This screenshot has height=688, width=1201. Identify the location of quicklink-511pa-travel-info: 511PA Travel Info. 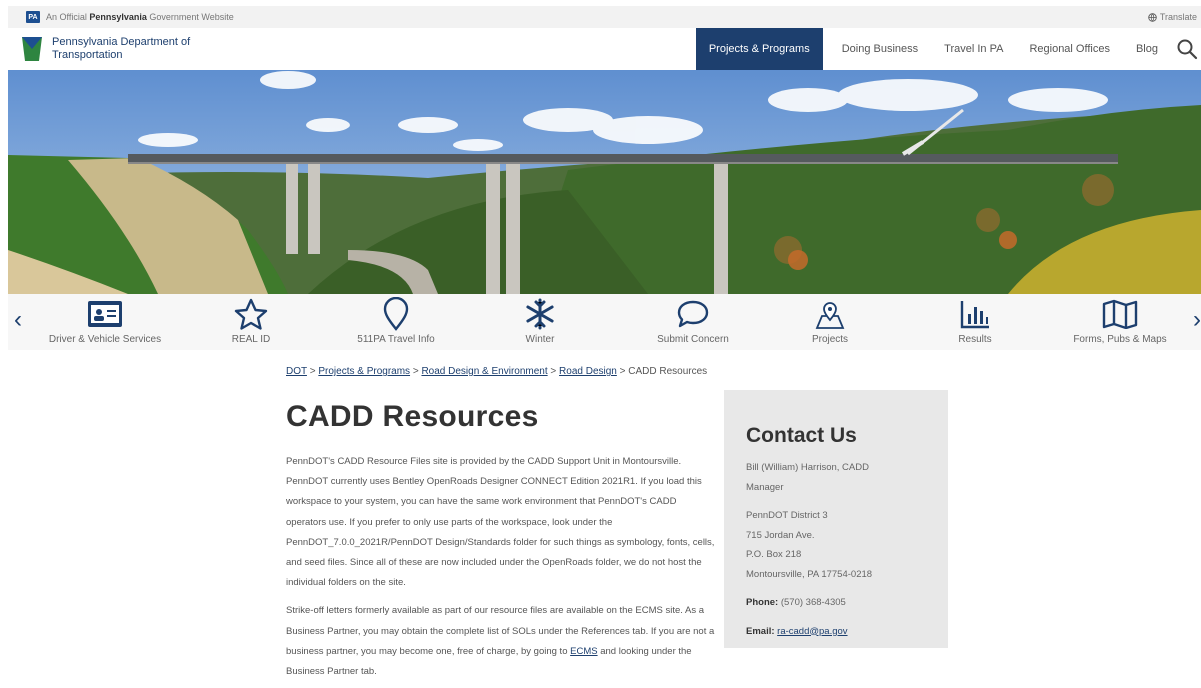
(396, 321).